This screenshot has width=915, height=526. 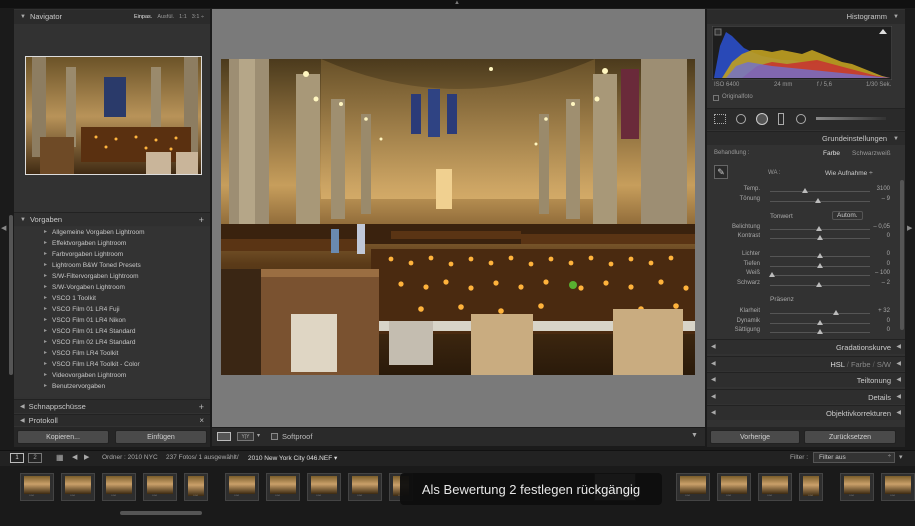 What do you see at coordinates (112, 243) in the screenshot?
I see `preset-folder: Effektvorgaben Lightroom` at bounding box center [112, 243].